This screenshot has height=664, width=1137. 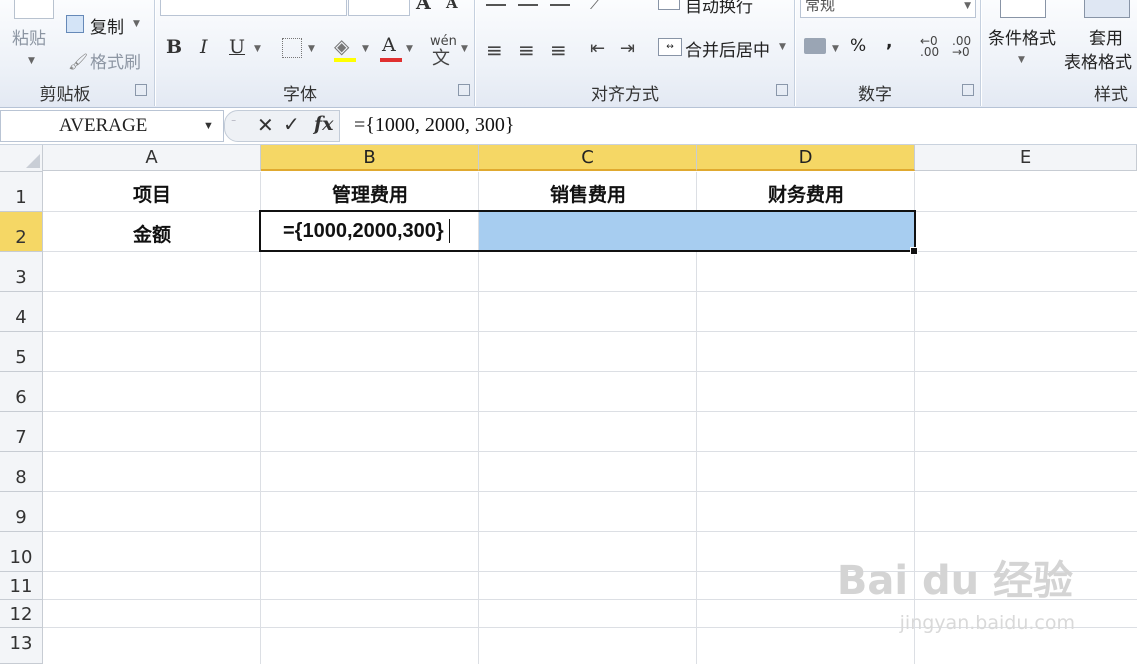 What do you see at coordinates (1022, 36) in the screenshot?
I see `conditional-format-button: 条件格式` at bounding box center [1022, 36].